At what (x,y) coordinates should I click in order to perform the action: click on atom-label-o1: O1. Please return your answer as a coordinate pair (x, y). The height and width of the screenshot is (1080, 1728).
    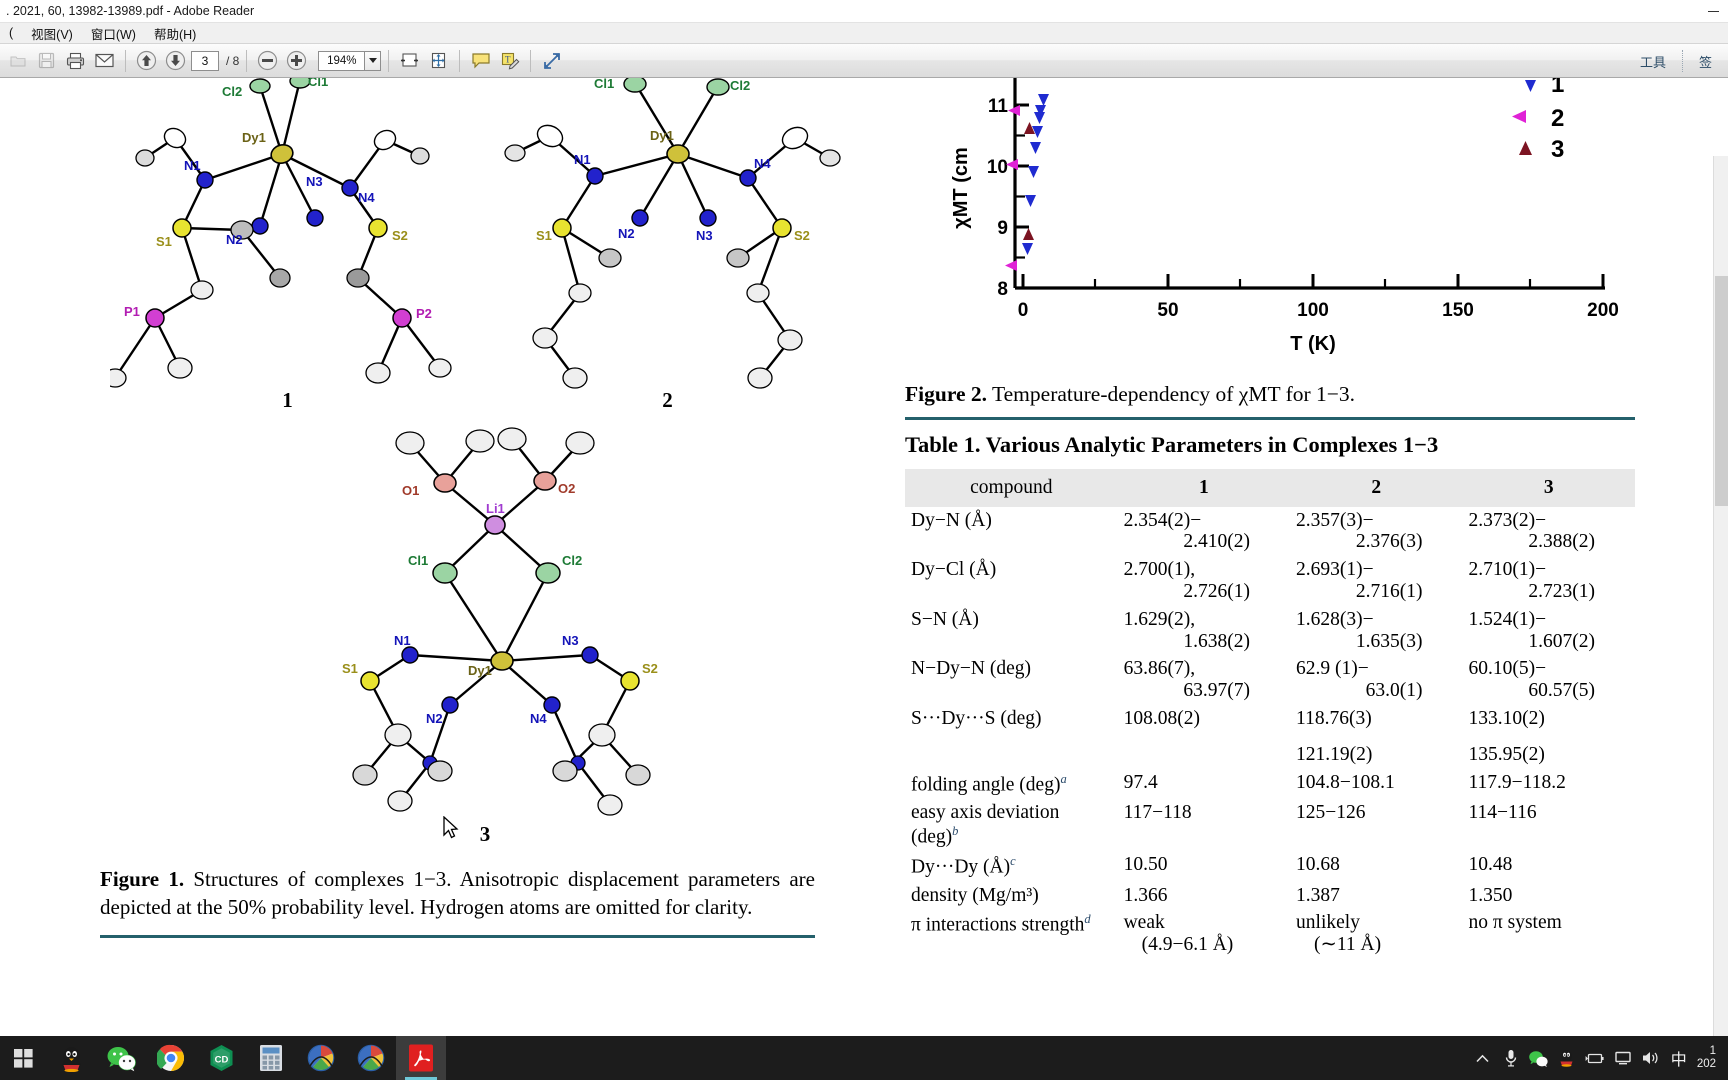
    Looking at the image, I should click on (410, 490).